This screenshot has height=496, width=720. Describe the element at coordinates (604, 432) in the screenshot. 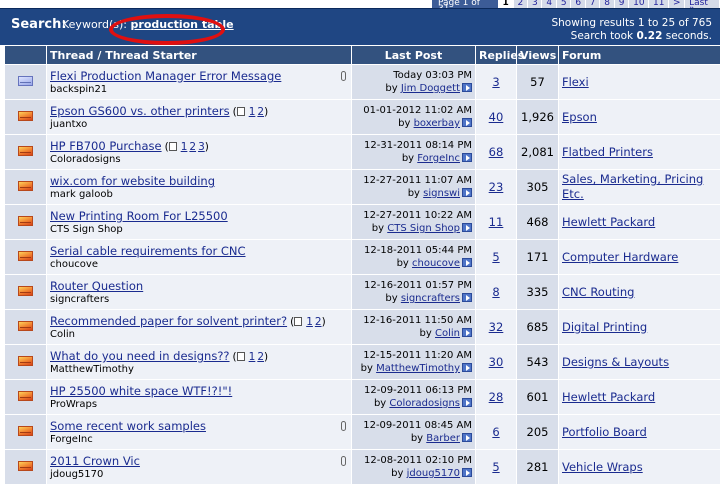

I see `forum-link: Portfolio Board` at that location.